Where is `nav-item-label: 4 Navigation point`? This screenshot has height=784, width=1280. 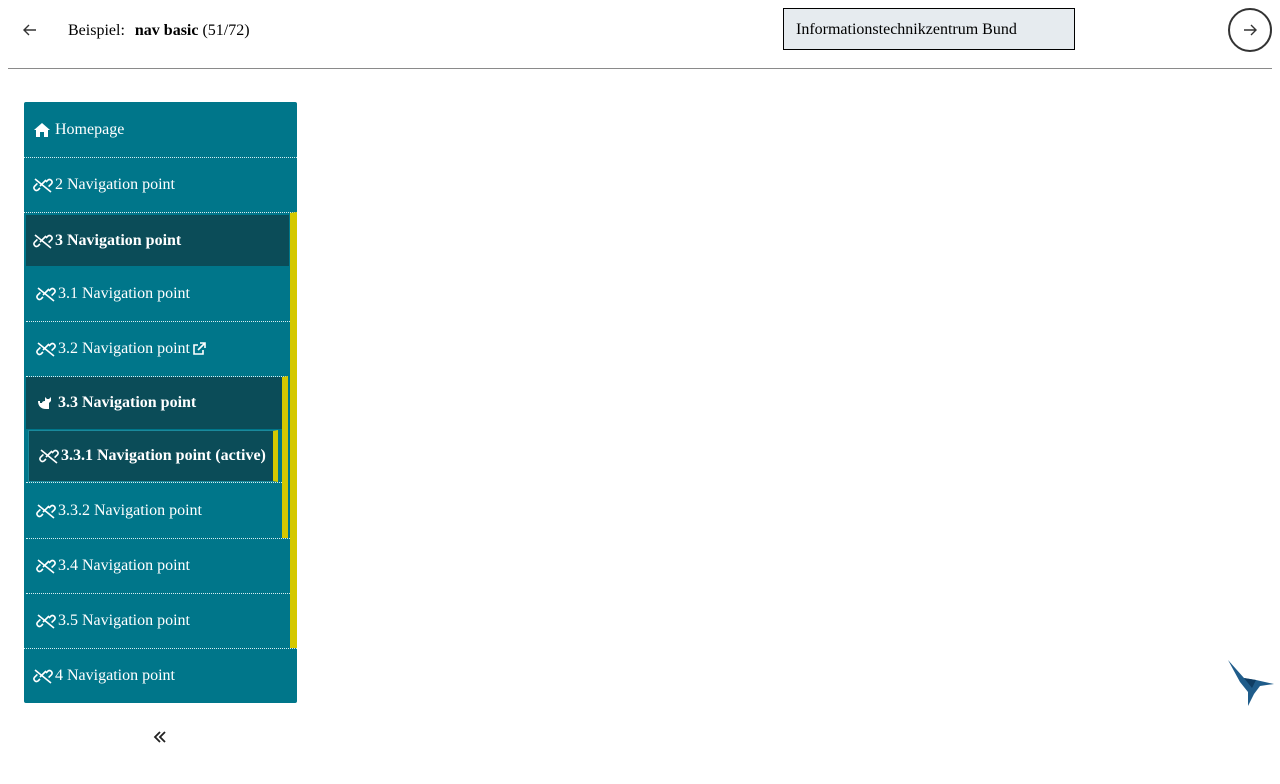
nav-item-label: 4 Navigation point is located at coordinates (115, 675).